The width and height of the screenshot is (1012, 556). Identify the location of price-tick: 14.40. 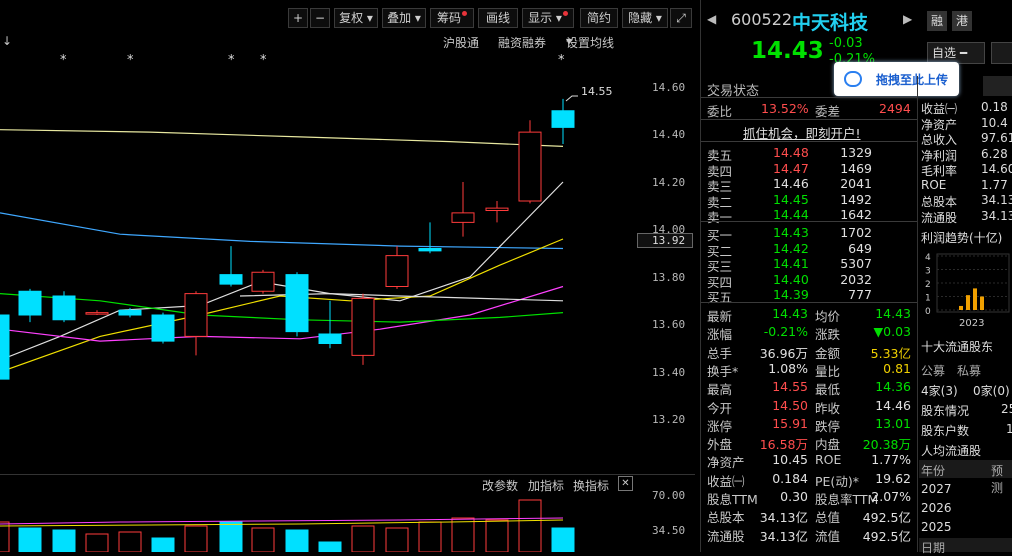
(669, 134).